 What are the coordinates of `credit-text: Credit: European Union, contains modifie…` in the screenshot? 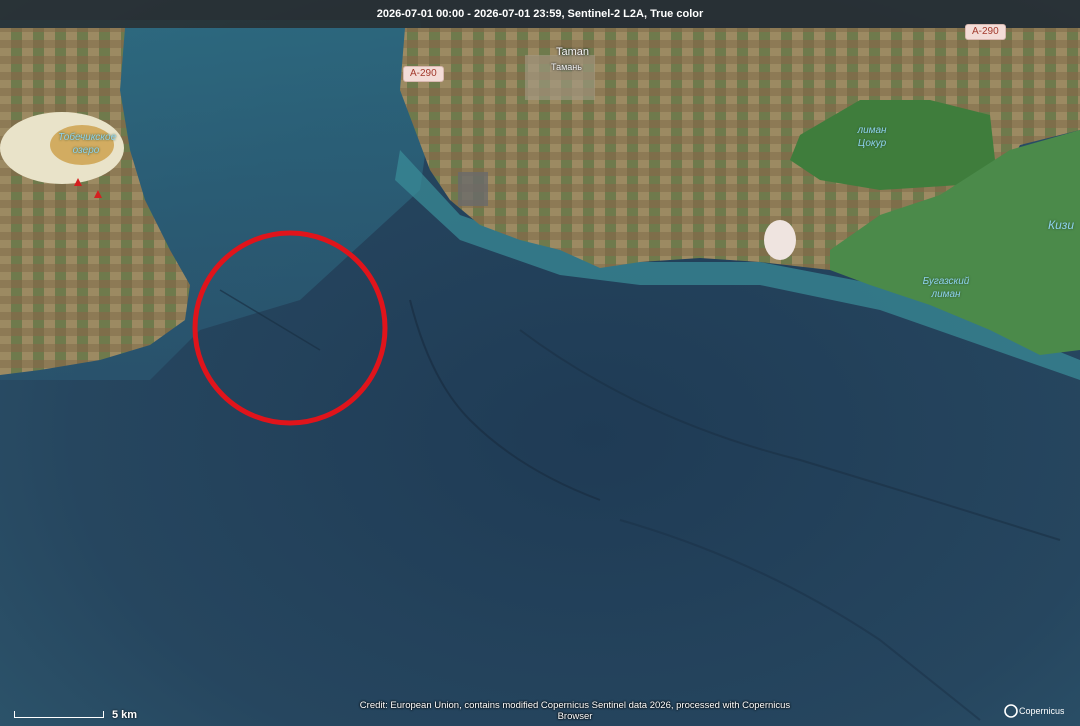 It's located at (575, 711).